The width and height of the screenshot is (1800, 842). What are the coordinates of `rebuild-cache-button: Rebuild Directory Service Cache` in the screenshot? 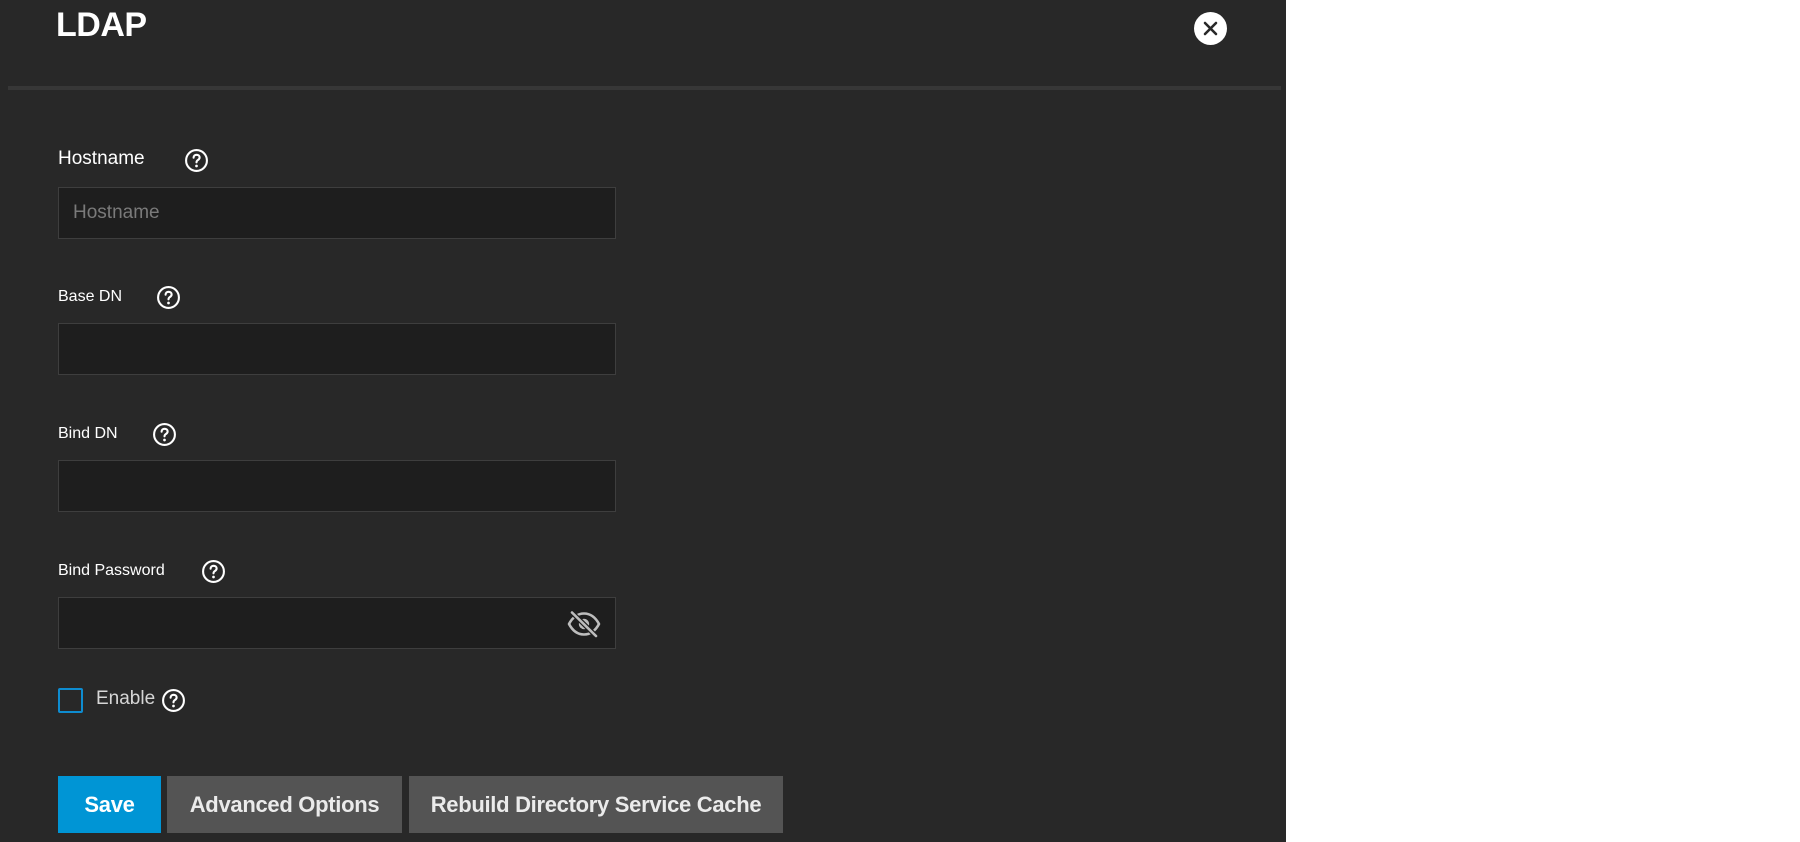 It's located at (596, 804).